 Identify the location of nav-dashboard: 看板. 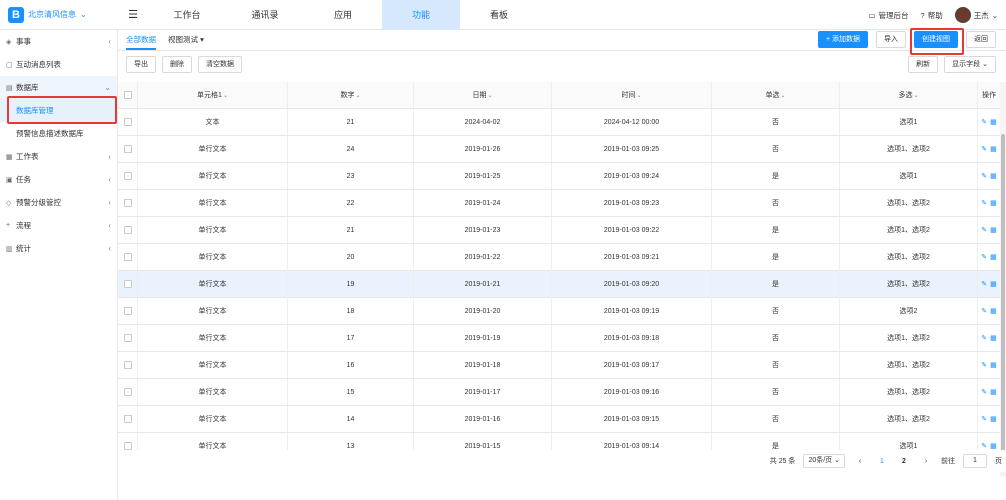
(499, 15).